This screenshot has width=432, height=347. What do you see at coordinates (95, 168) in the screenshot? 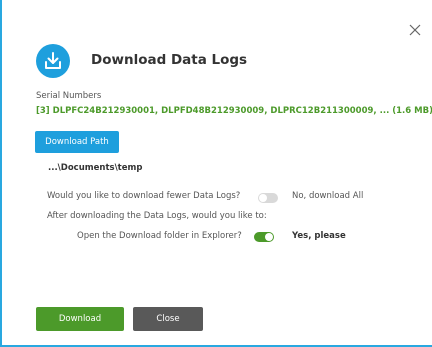
I see `download-path-value: ...\Documents\temp` at bounding box center [95, 168].